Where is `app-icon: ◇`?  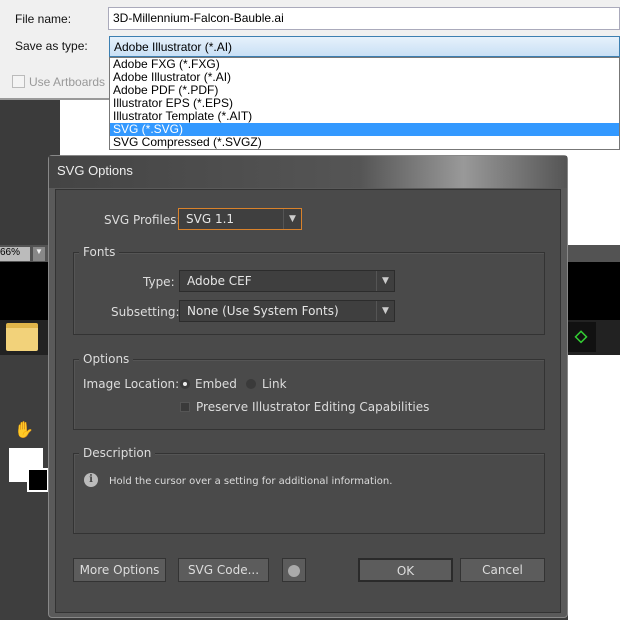
app-icon: ◇ is located at coordinates (581, 337).